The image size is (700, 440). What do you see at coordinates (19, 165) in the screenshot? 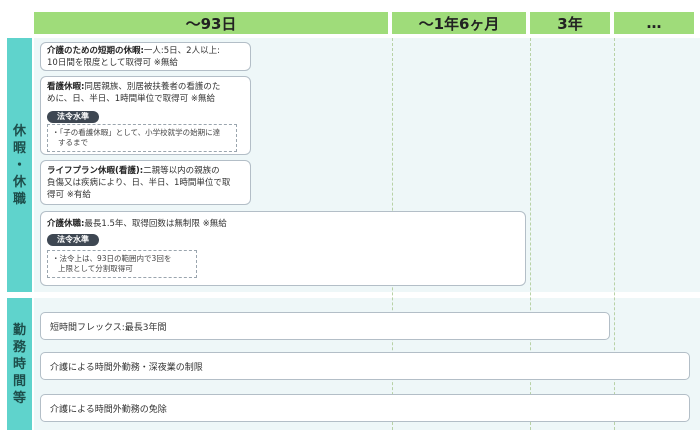
I see `band-leave: 休 暇 ・ 休 職` at bounding box center [19, 165].